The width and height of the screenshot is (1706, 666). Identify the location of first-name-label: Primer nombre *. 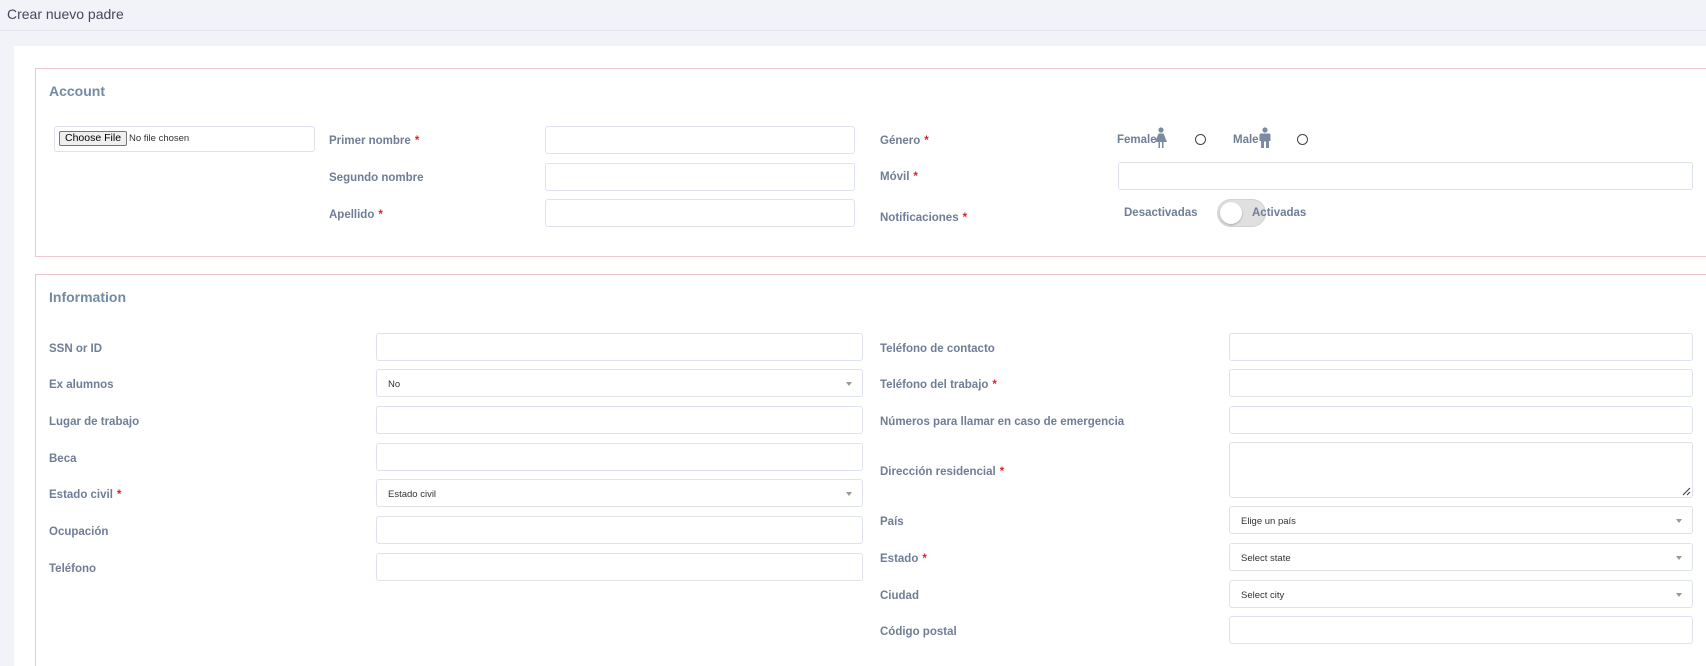
(374, 141).